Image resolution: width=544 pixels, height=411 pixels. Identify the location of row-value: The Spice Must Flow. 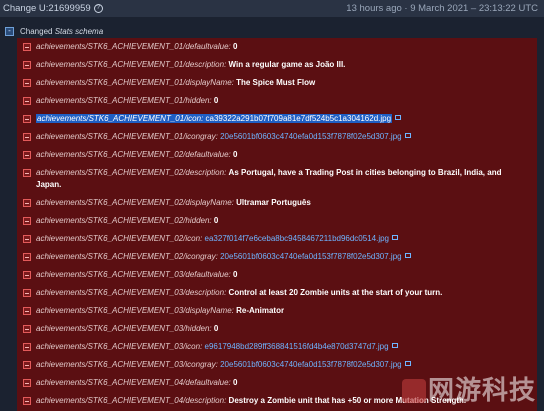
(276, 82).